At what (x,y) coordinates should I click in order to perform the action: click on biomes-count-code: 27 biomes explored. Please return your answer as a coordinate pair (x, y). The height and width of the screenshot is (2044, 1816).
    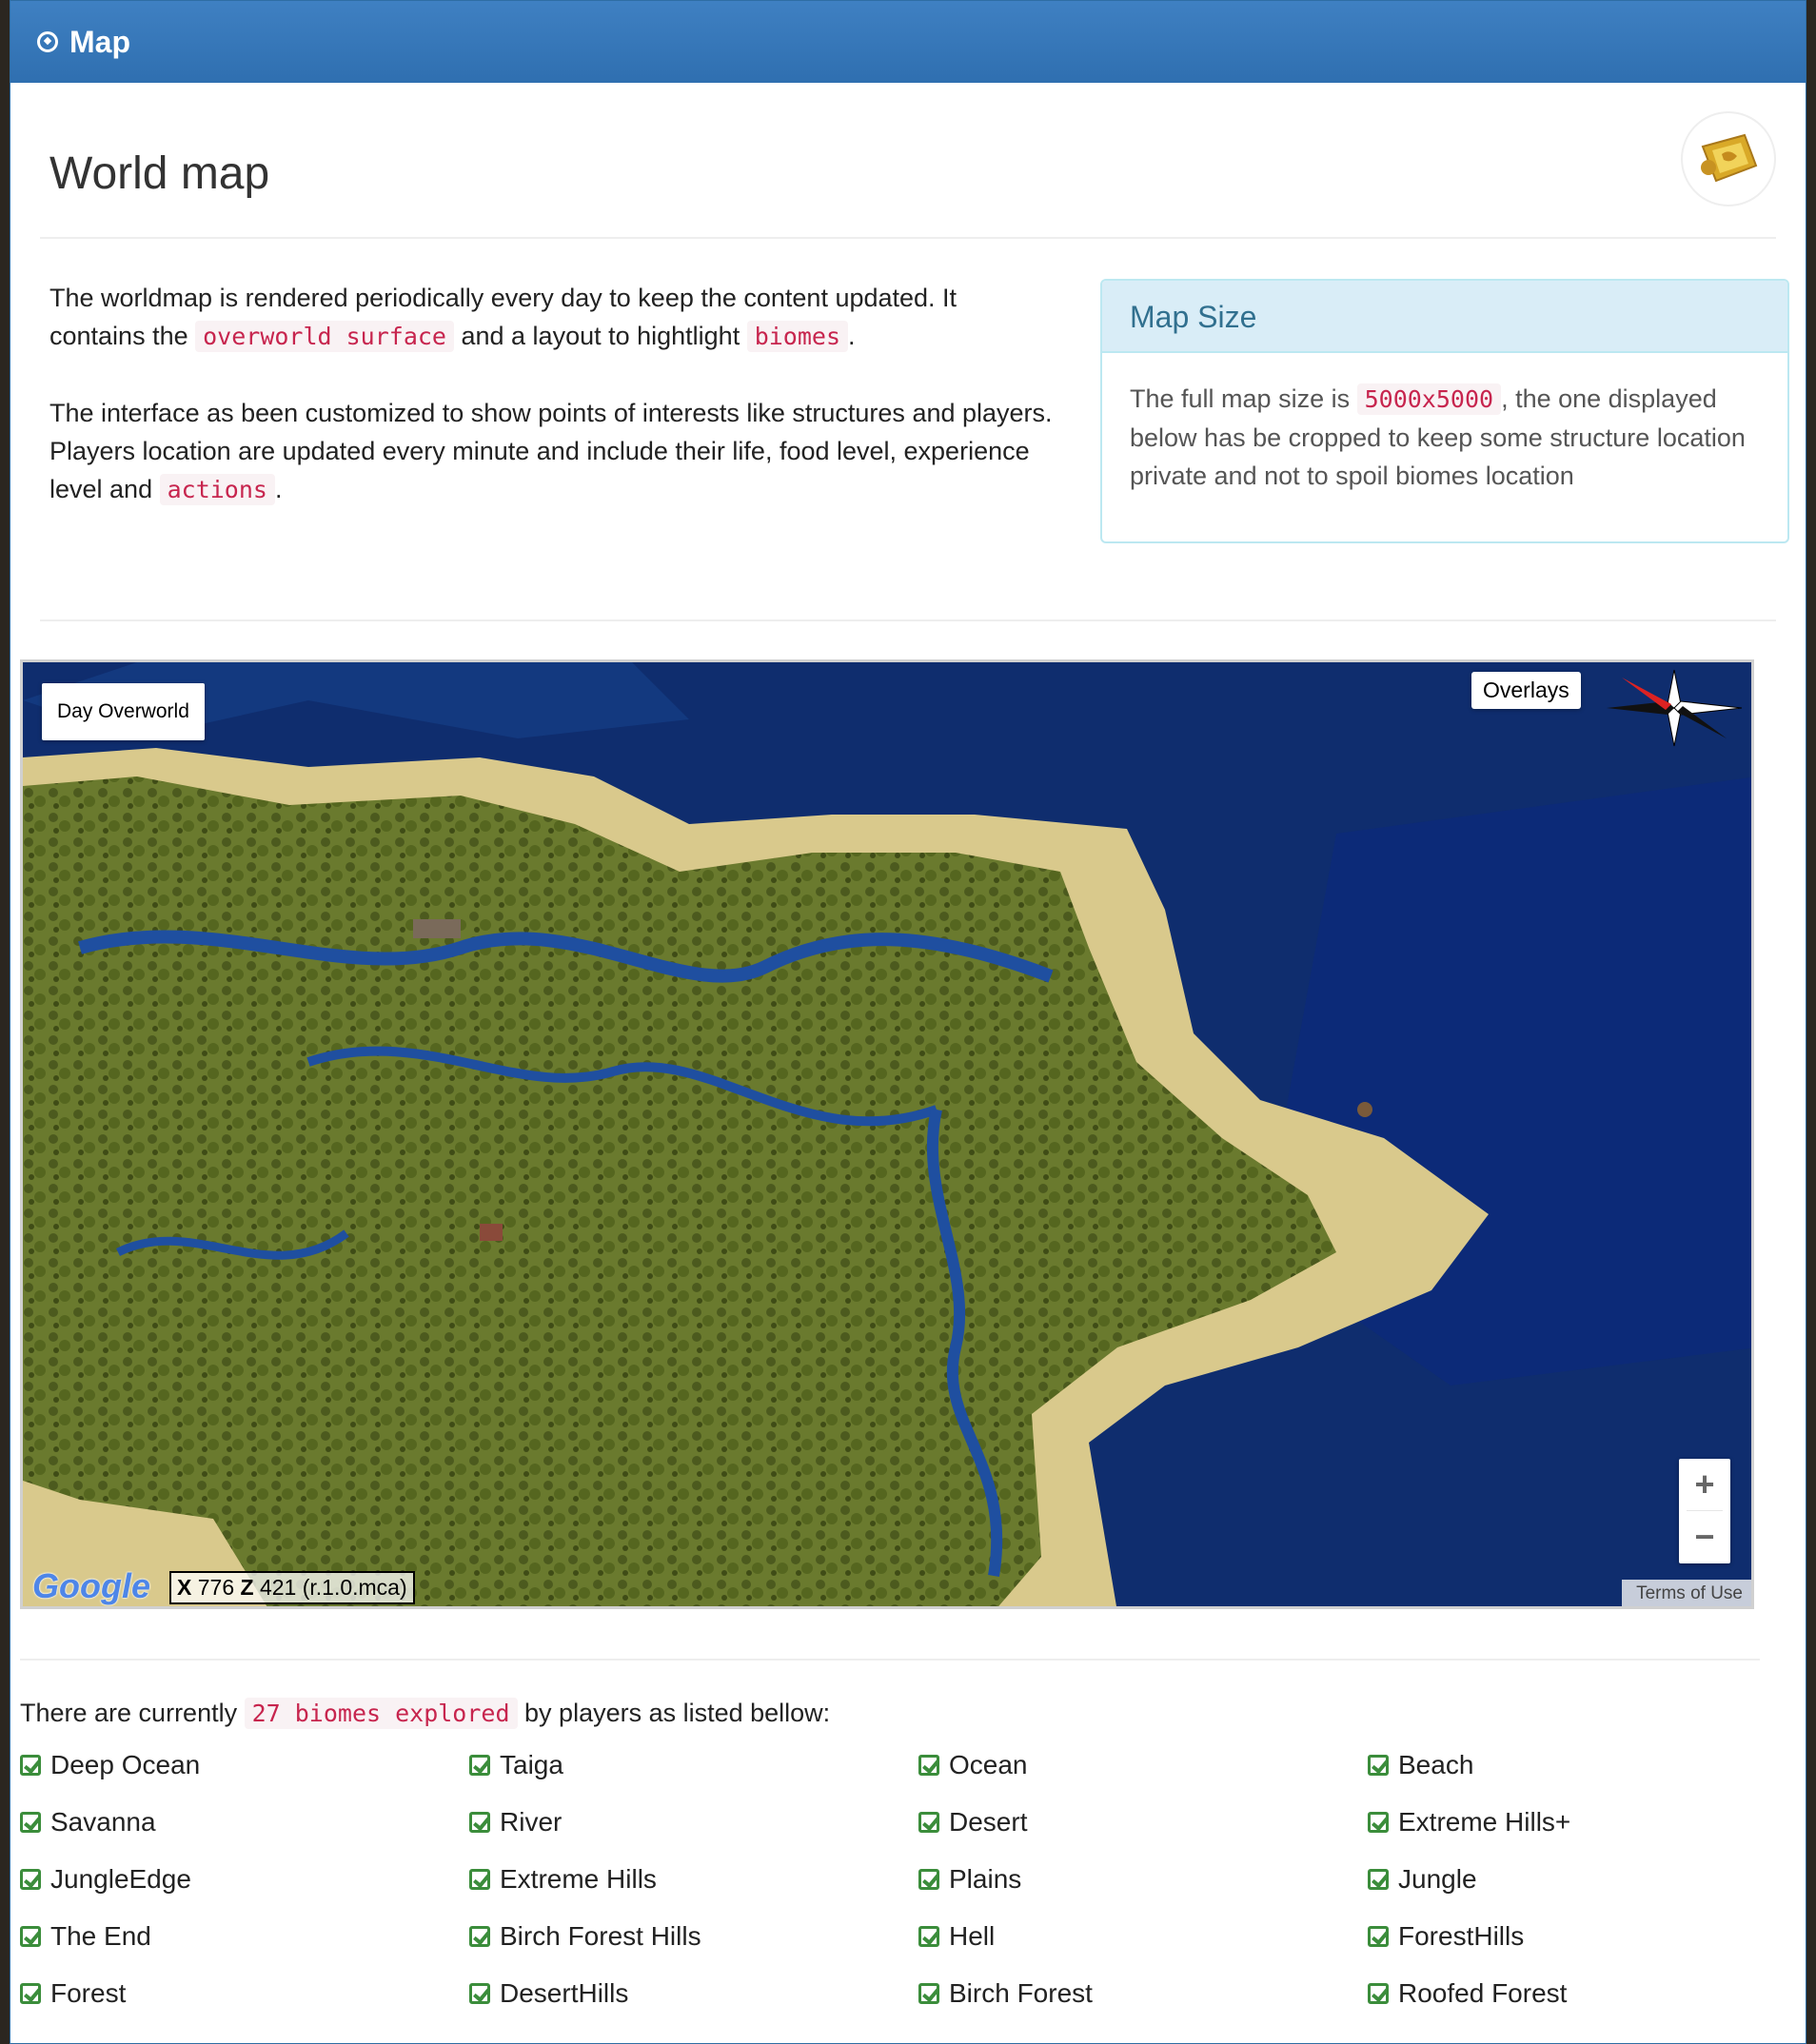
    Looking at the image, I should click on (381, 1714).